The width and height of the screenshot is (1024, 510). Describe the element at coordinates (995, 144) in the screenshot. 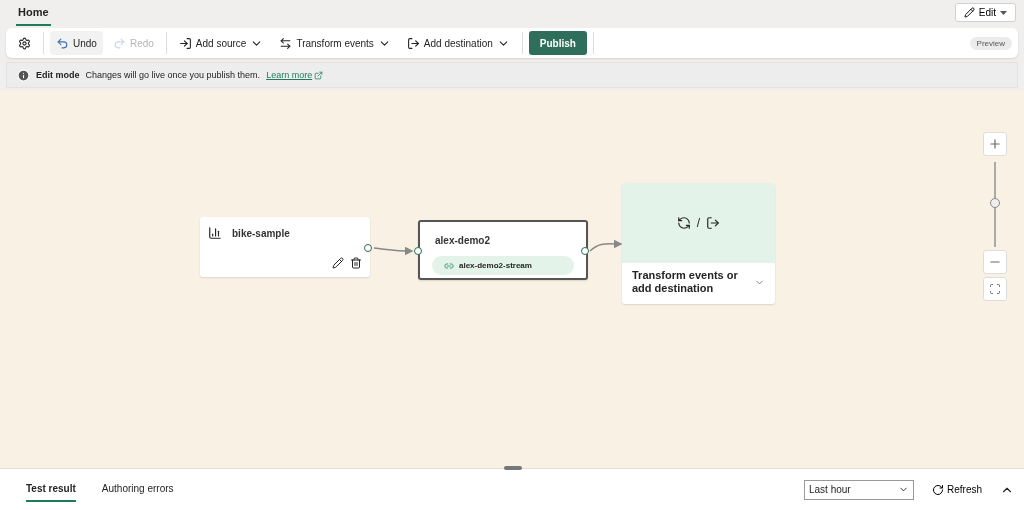

I see `plus-icon` at that location.